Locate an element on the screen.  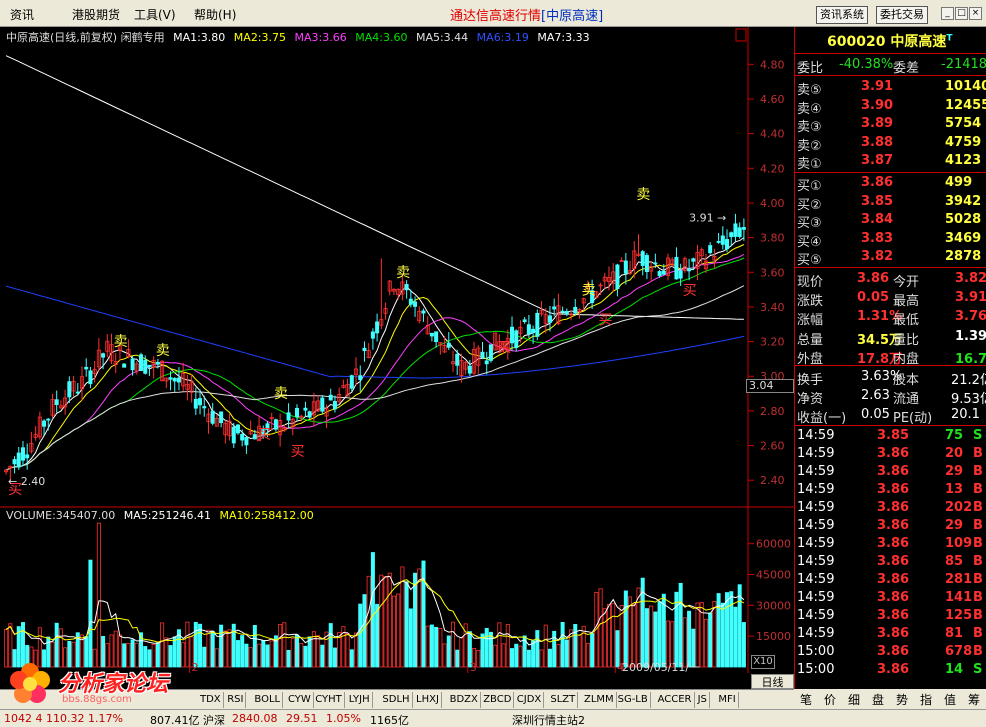
period-daily-button: 日线 is located at coordinates (772, 681).